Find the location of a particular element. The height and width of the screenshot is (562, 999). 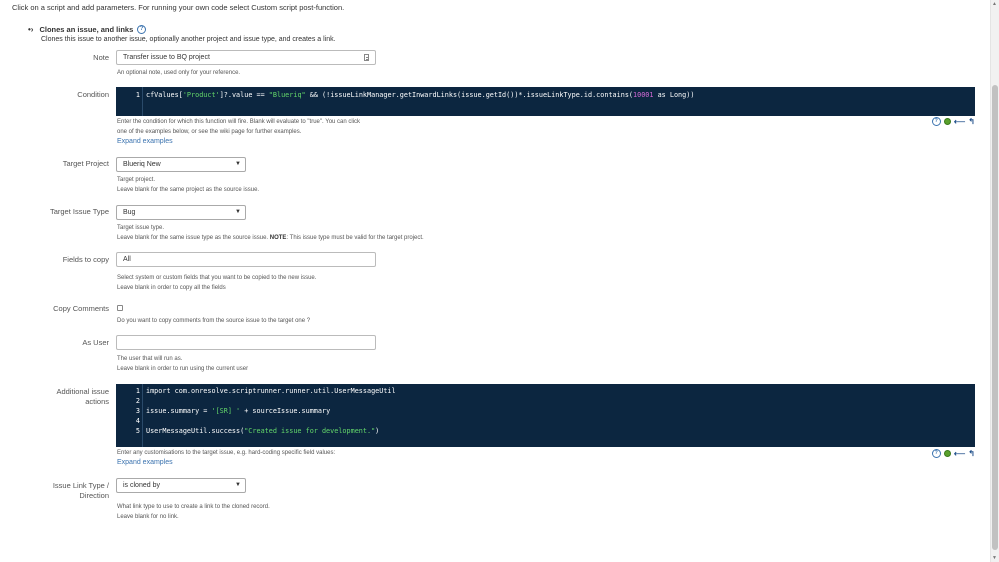

additional-actions-label-1: Additional issue is located at coordinates (82, 391).